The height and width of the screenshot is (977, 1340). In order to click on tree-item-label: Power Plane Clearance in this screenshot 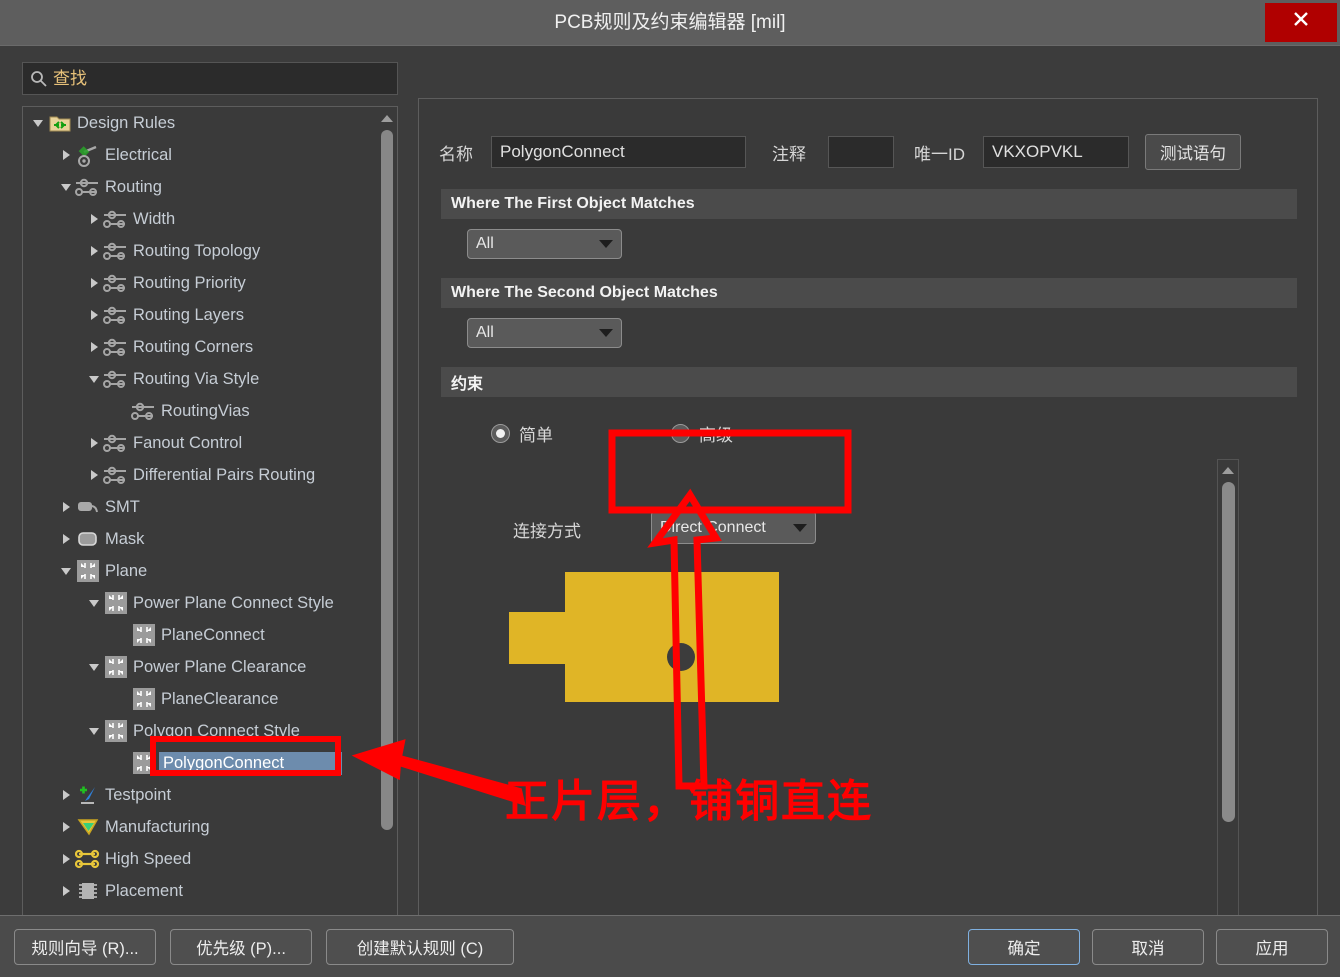, I will do `click(220, 666)`.